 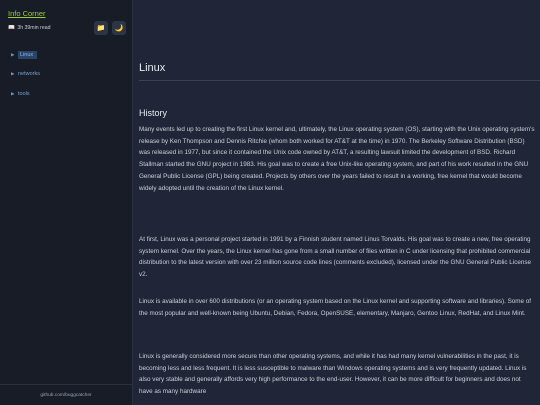 I want to click on sidebar-item-linux: ▶ Linux, so click(x=24, y=55).